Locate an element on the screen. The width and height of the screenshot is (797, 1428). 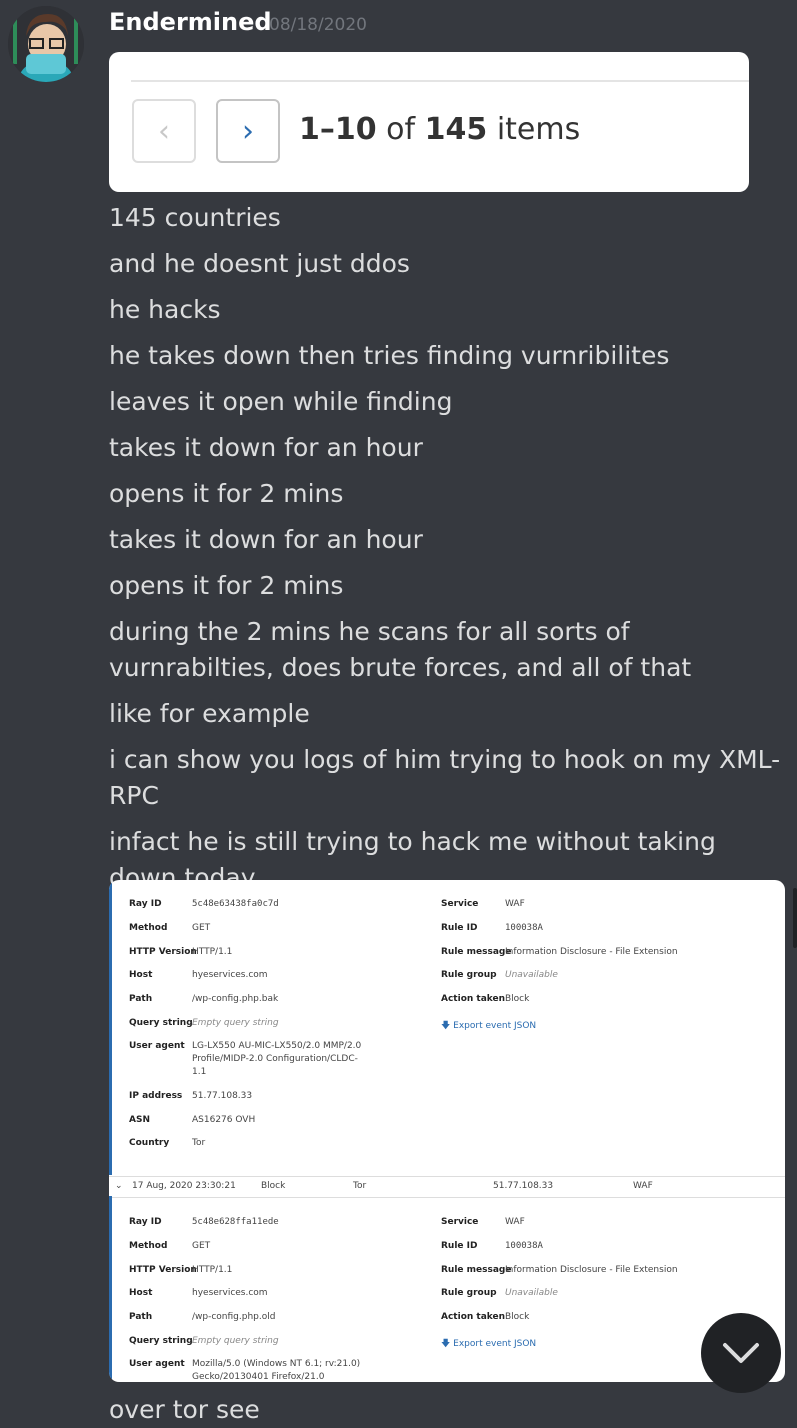
value-user-agent-line: 1.1 is located at coordinates (199, 1072).